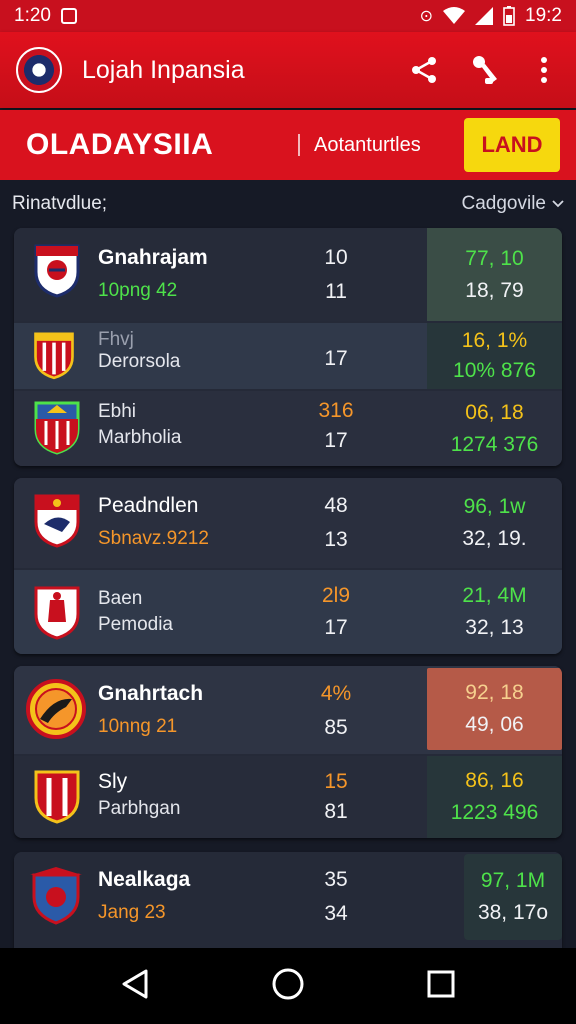  What do you see at coordinates (288, 428) in the screenshot?
I see `table-row: Ebhi Marbholia 316 17 06, 18 1274 376` at bounding box center [288, 428].